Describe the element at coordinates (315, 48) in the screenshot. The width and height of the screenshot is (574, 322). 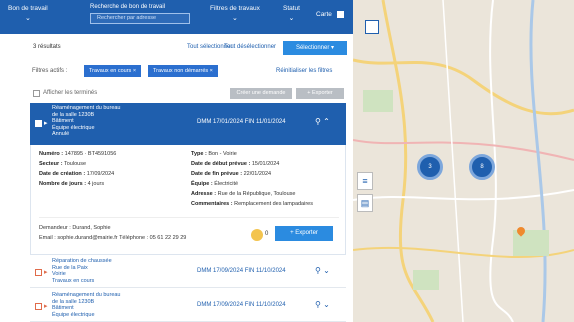
I see `select-button: Sélectionner ▾` at that location.